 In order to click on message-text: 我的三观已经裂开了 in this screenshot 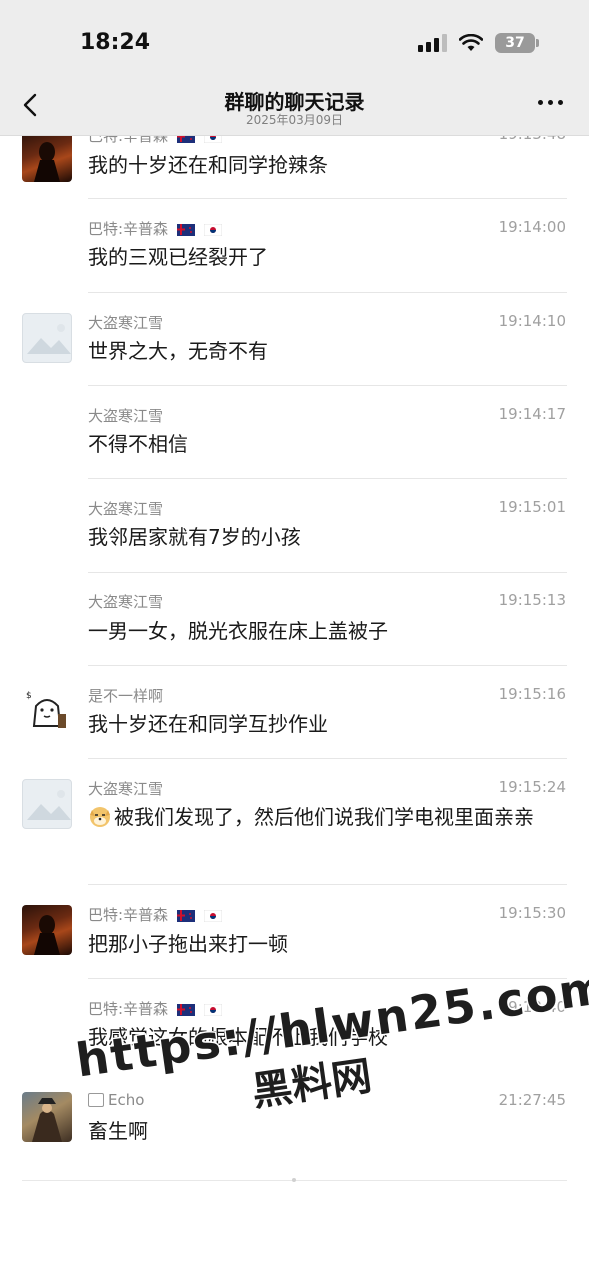, I will do `click(178, 257)`.